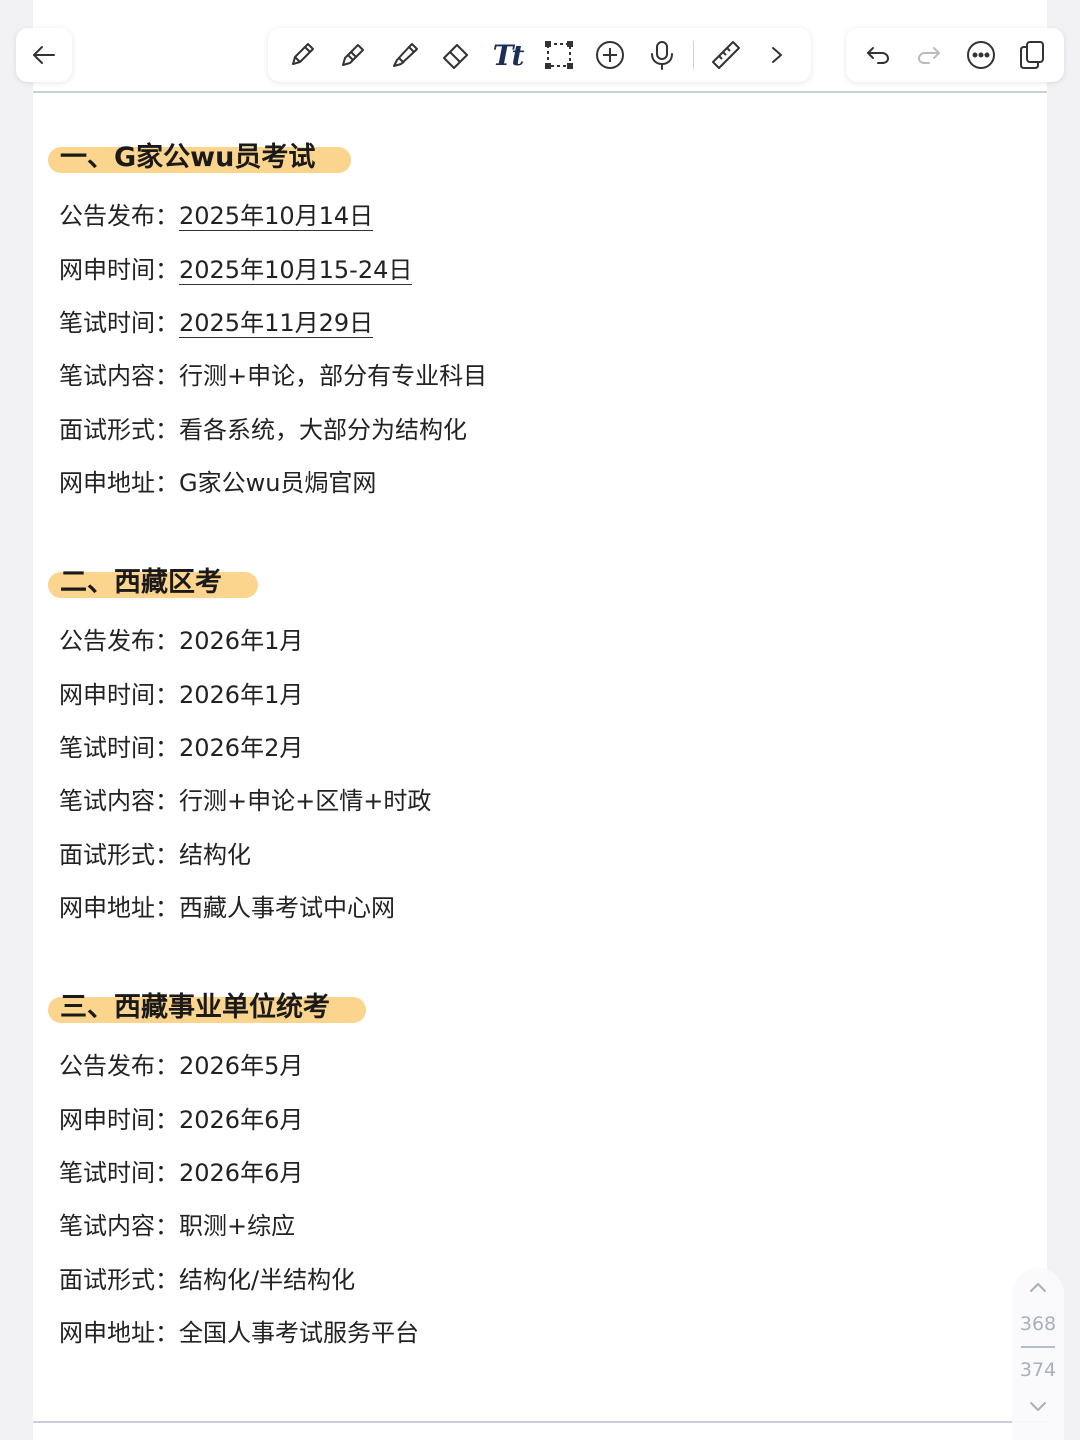 The image size is (1080, 1440). I want to click on row-value: 结构化/半结构化, so click(267, 1280).